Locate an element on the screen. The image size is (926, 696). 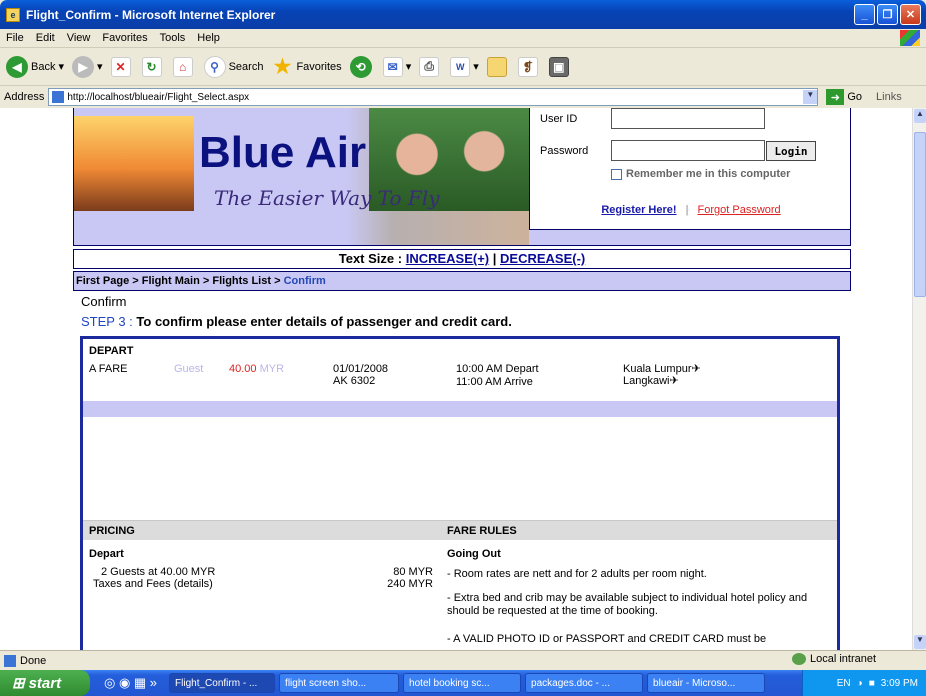
guests-line: 2 Guests at 40.00 MYR is located at coordinates (158, 572).